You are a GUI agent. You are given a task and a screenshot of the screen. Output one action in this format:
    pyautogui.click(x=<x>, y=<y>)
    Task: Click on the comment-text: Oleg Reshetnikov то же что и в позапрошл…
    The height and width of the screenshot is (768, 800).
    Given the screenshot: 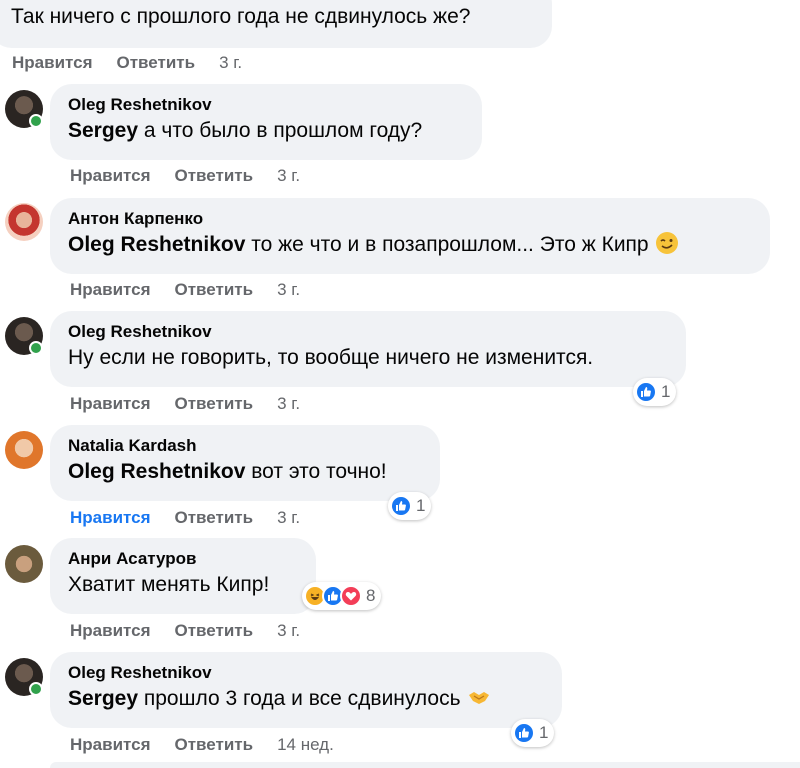 What is the action you would take?
    pyautogui.click(x=410, y=245)
    